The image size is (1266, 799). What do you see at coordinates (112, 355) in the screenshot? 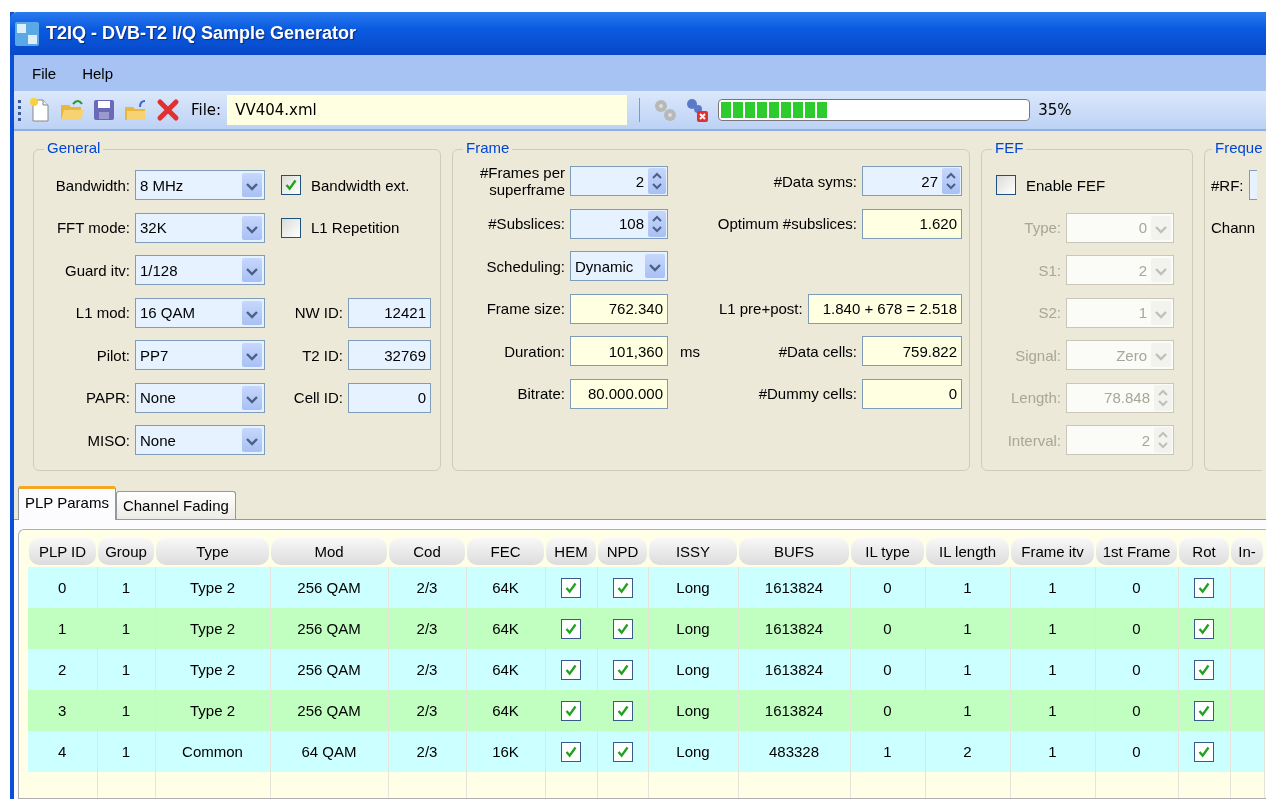
I see `field-label: Pilot:` at bounding box center [112, 355].